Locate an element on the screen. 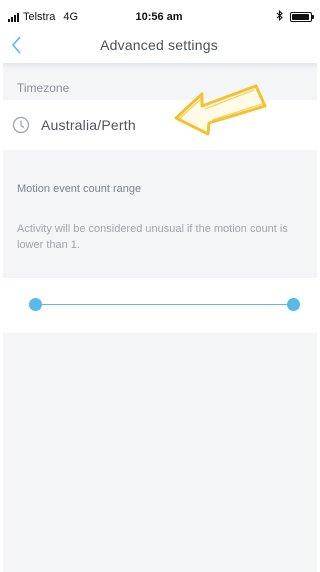  nav-shadow is located at coordinates (160, 66).